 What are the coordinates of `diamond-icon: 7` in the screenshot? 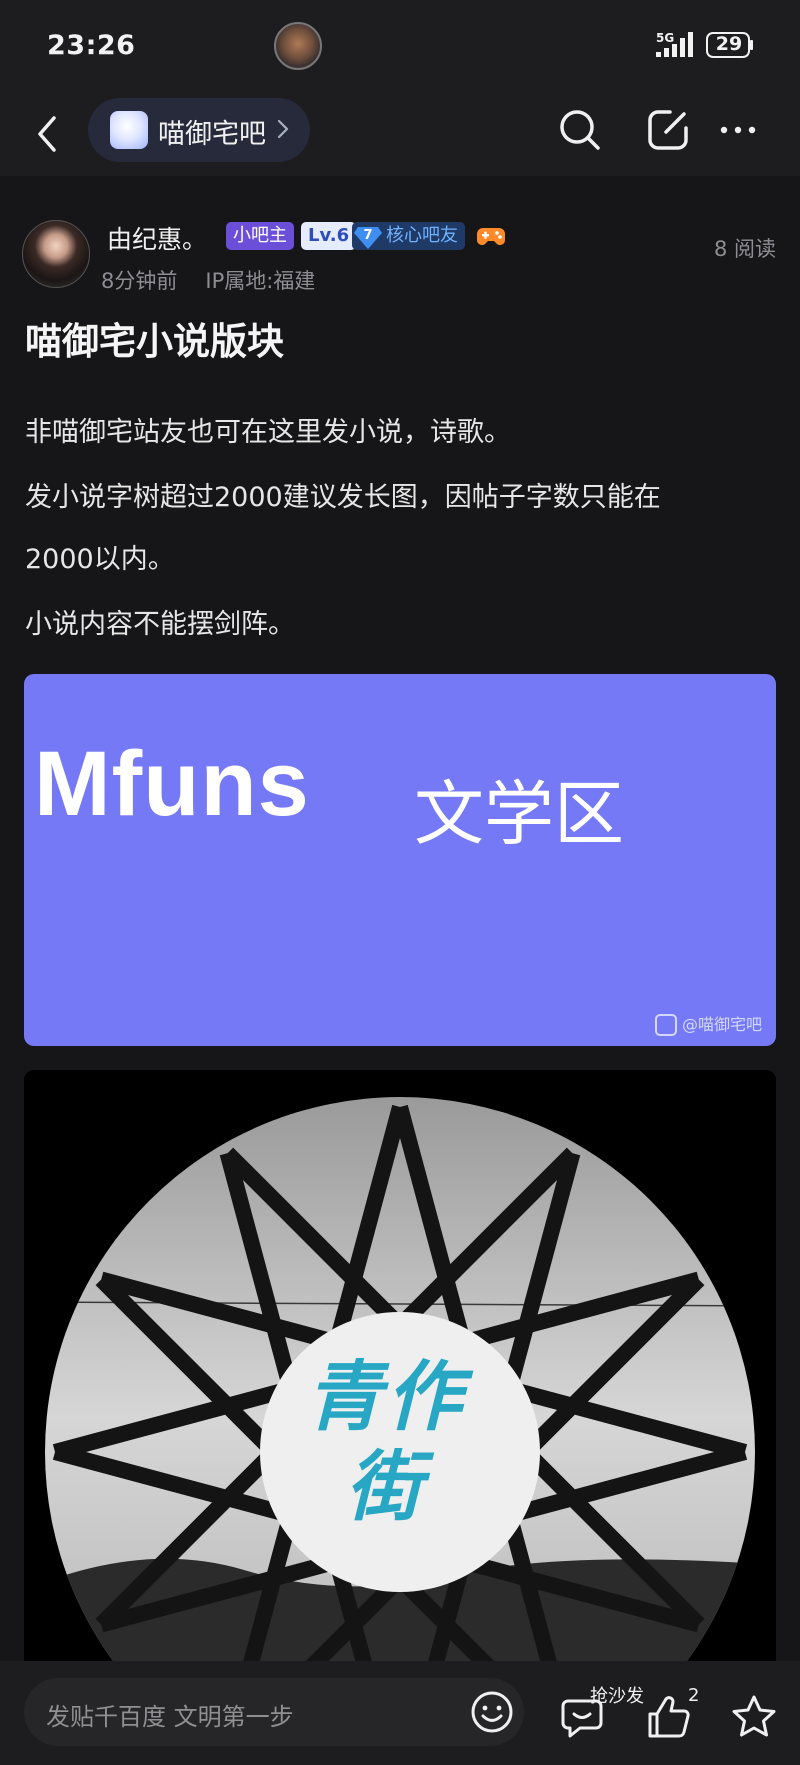 It's located at (368, 238).